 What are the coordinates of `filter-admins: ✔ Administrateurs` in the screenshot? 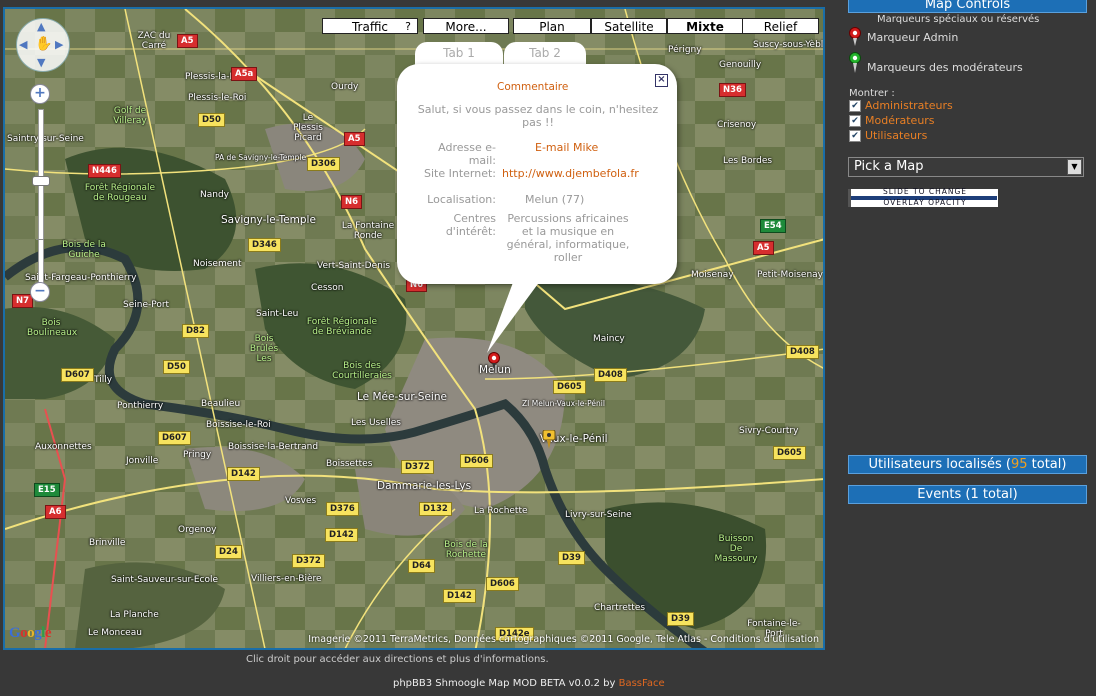 It's located at (924, 105).